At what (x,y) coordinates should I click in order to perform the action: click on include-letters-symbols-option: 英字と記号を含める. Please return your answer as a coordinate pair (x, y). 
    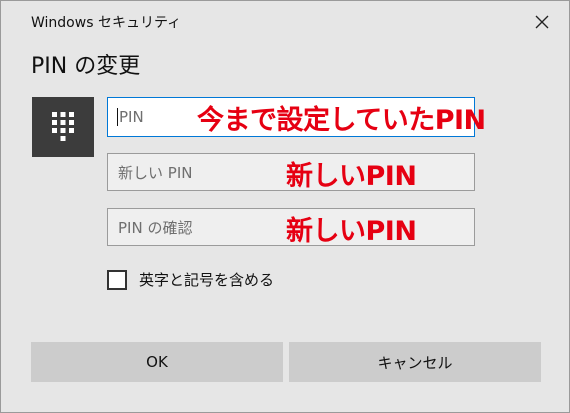
    Looking at the image, I should click on (190, 279).